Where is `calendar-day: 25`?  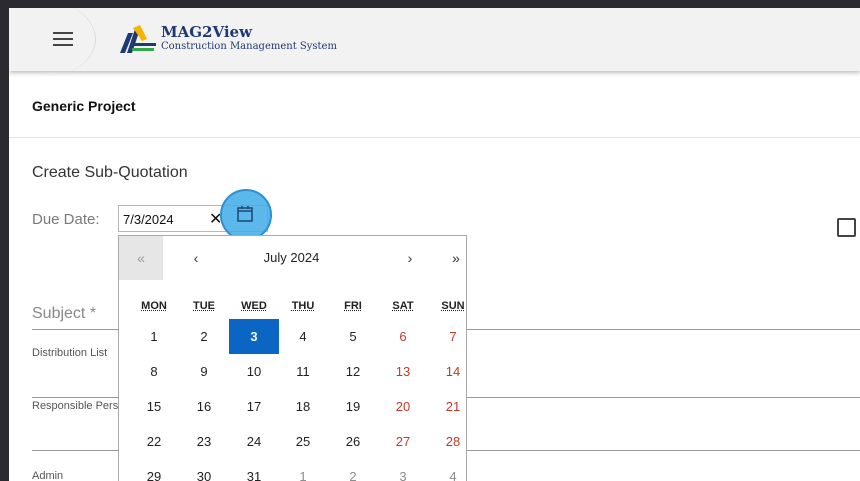 calendar-day: 25 is located at coordinates (303, 441).